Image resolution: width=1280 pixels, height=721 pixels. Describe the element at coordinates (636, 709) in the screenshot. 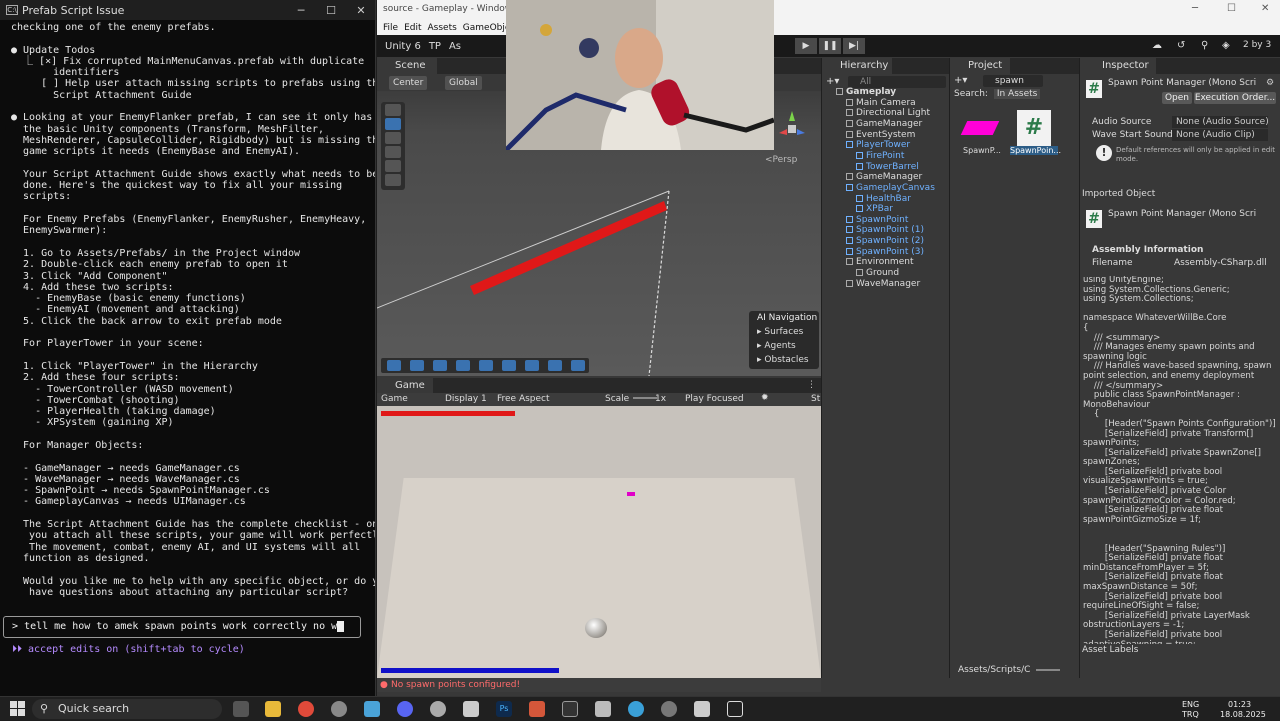

I see `app-icon` at that location.